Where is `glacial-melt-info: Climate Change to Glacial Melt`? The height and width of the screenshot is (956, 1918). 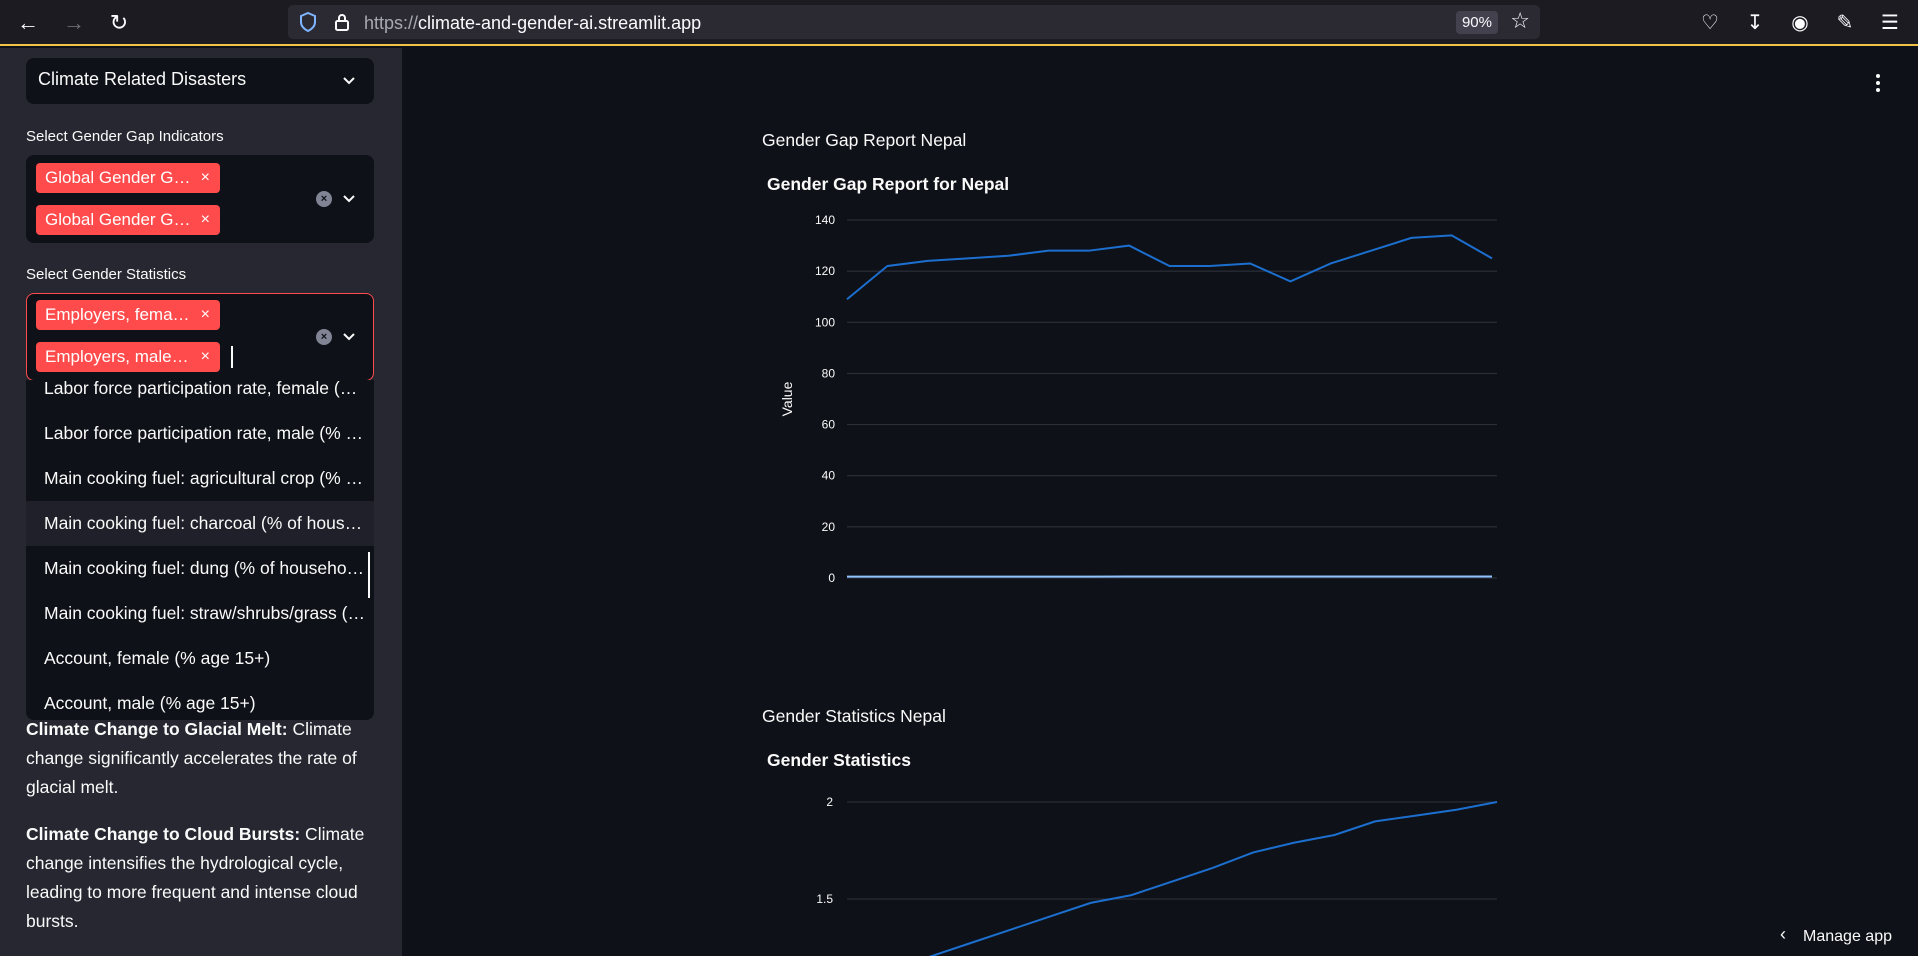
glacial-melt-info: Climate Change to Glacial Melt is located at coordinates (191, 758).